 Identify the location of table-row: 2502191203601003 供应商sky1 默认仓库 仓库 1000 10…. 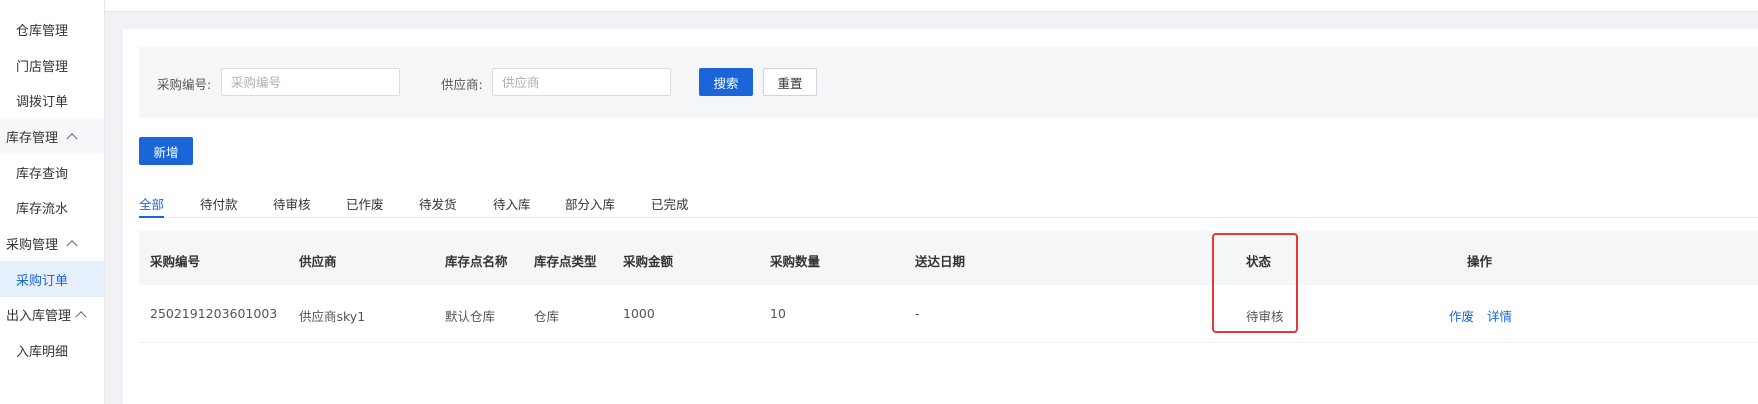
(948, 314).